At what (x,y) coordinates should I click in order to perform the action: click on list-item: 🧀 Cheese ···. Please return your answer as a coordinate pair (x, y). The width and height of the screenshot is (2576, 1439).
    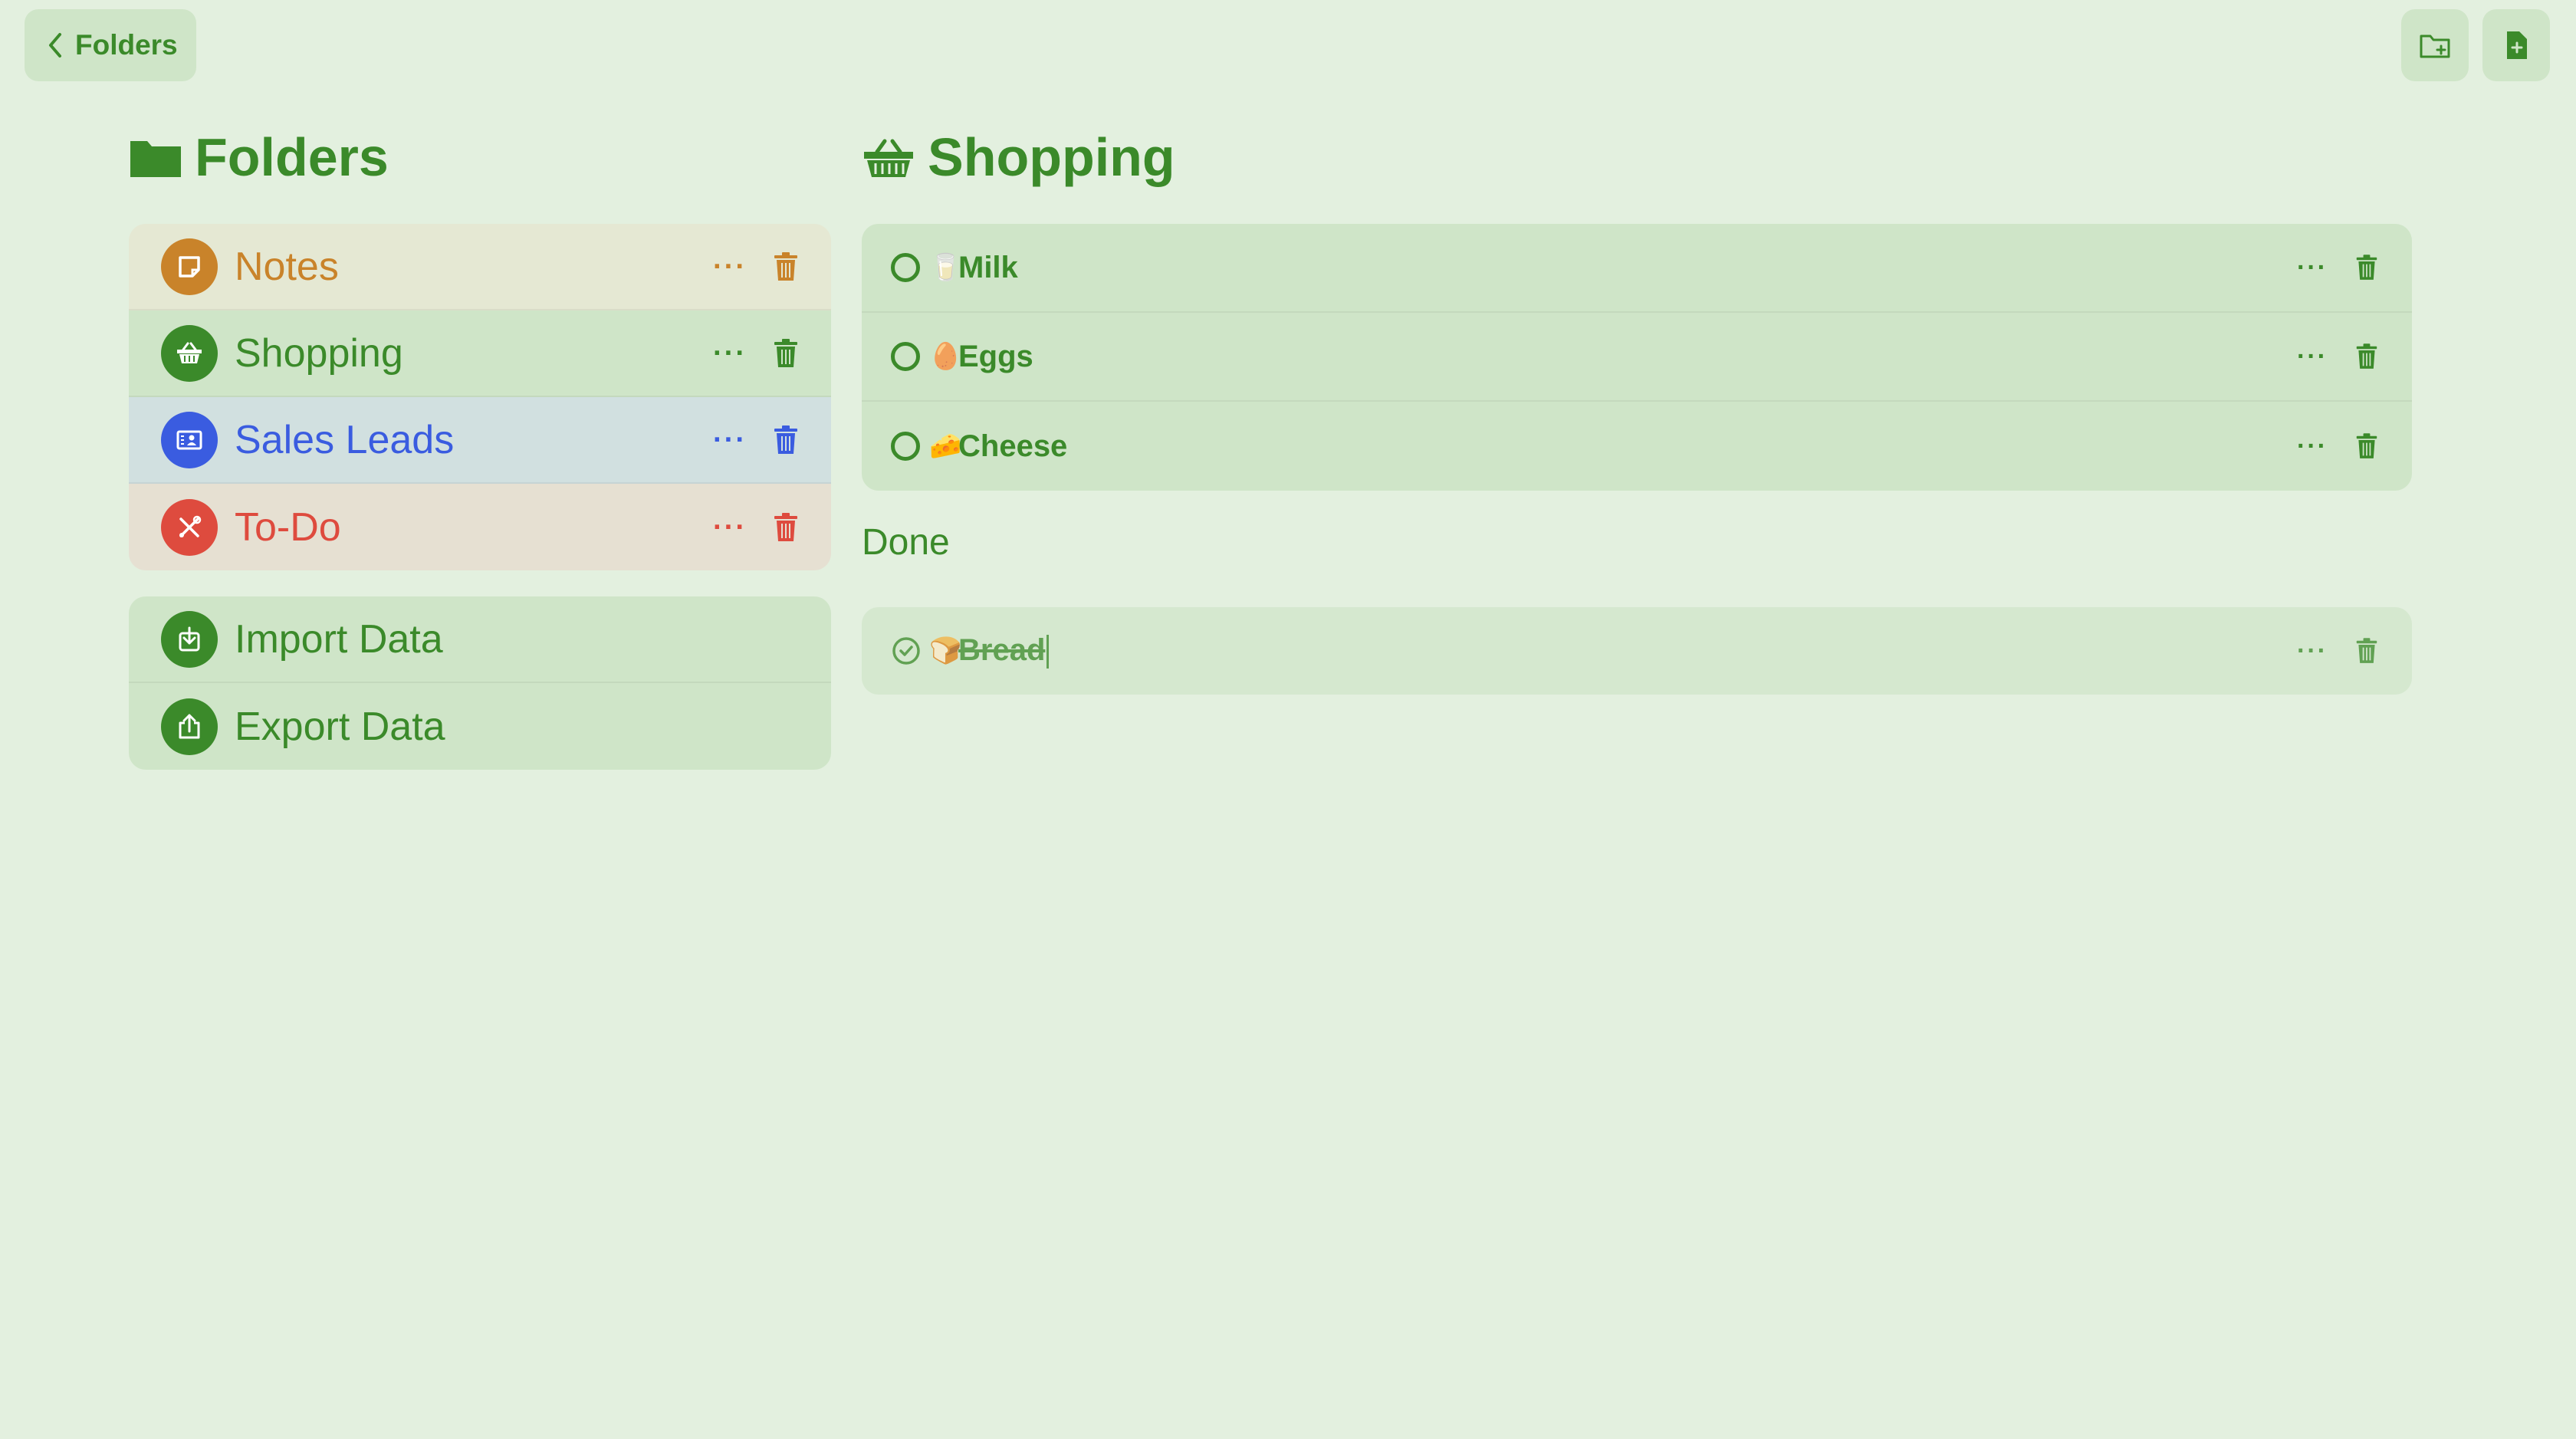
    Looking at the image, I should click on (1637, 446).